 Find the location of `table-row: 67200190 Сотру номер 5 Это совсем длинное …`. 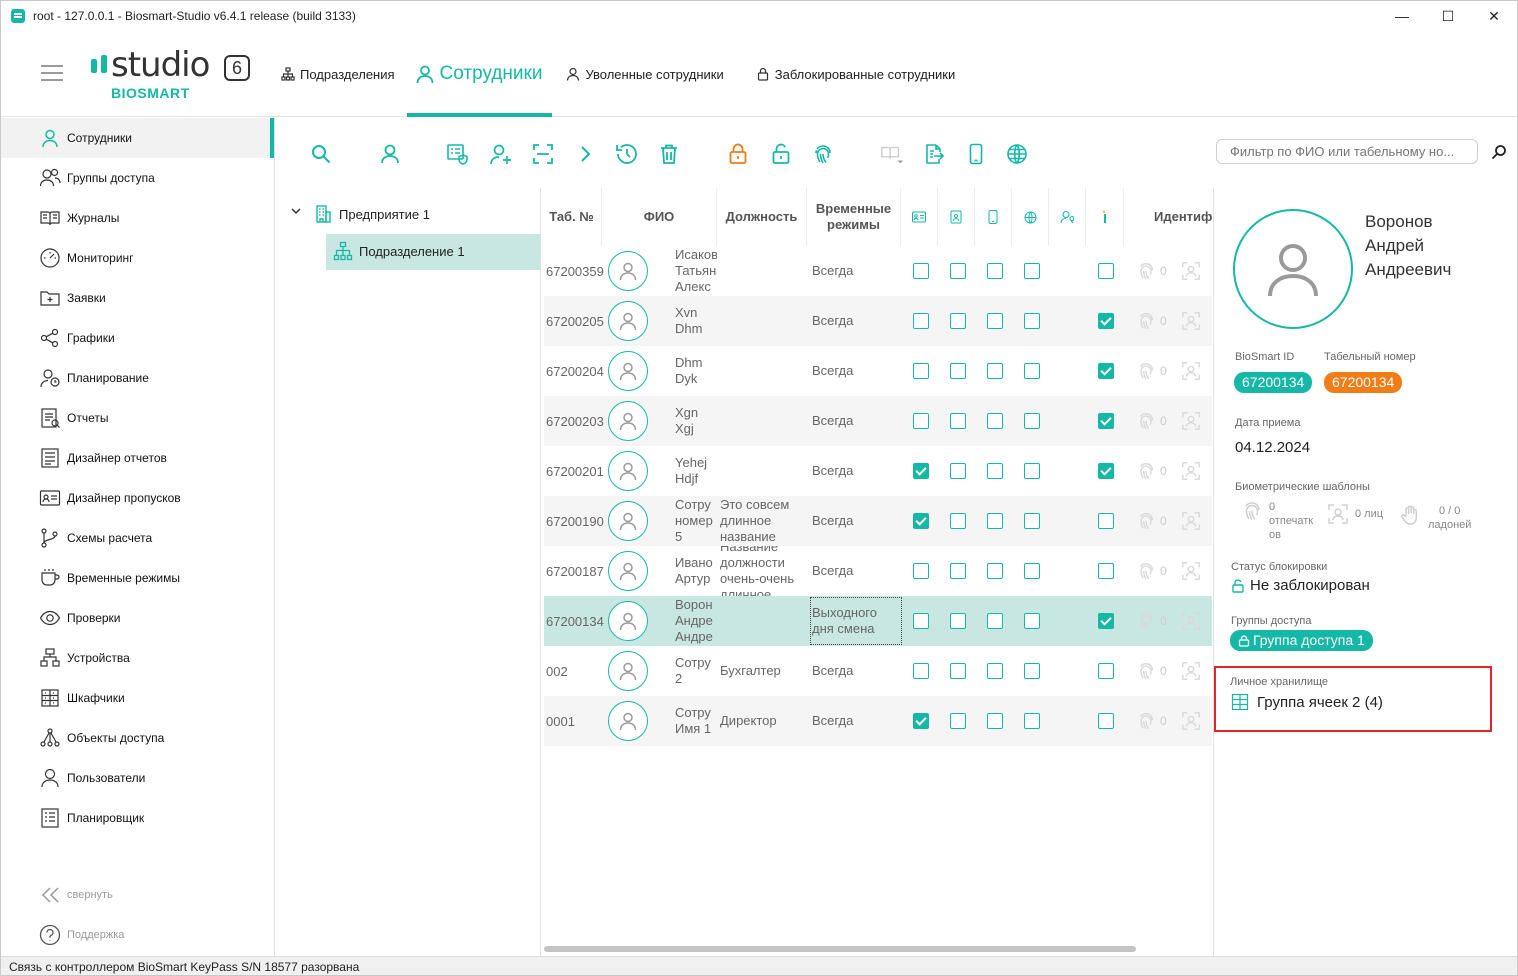

table-row: 67200190 Сотру номер 5 Это совсем длинное … is located at coordinates (878, 521).